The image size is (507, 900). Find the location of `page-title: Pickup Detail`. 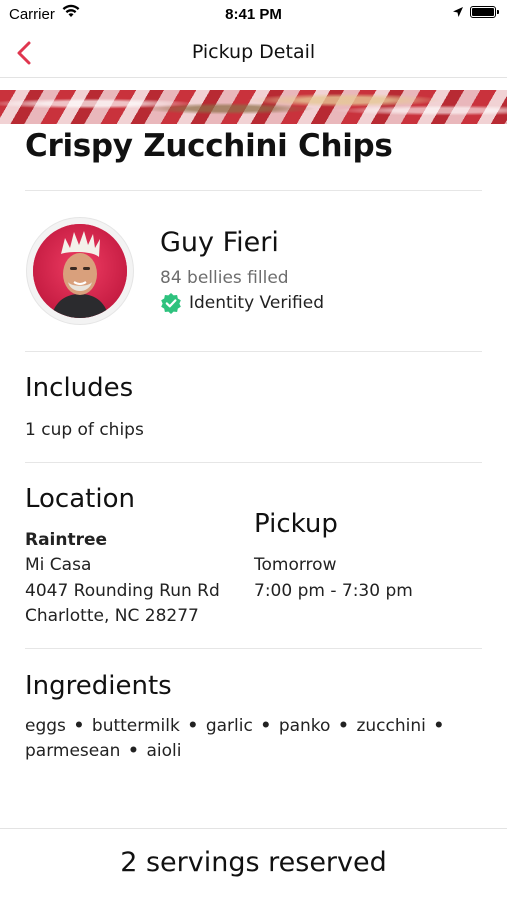

page-title: Pickup Detail is located at coordinates (253, 52).